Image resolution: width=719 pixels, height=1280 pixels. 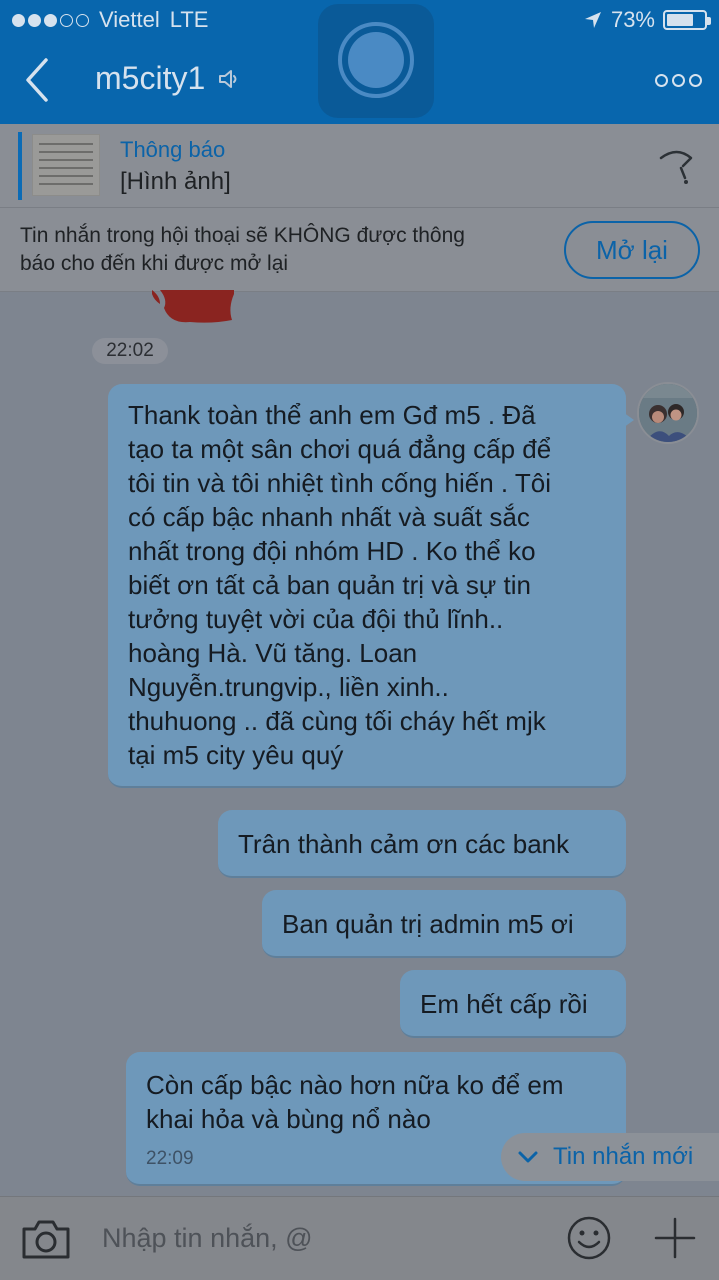 What do you see at coordinates (592, 20) in the screenshot?
I see `location-arrow-icon` at bounding box center [592, 20].